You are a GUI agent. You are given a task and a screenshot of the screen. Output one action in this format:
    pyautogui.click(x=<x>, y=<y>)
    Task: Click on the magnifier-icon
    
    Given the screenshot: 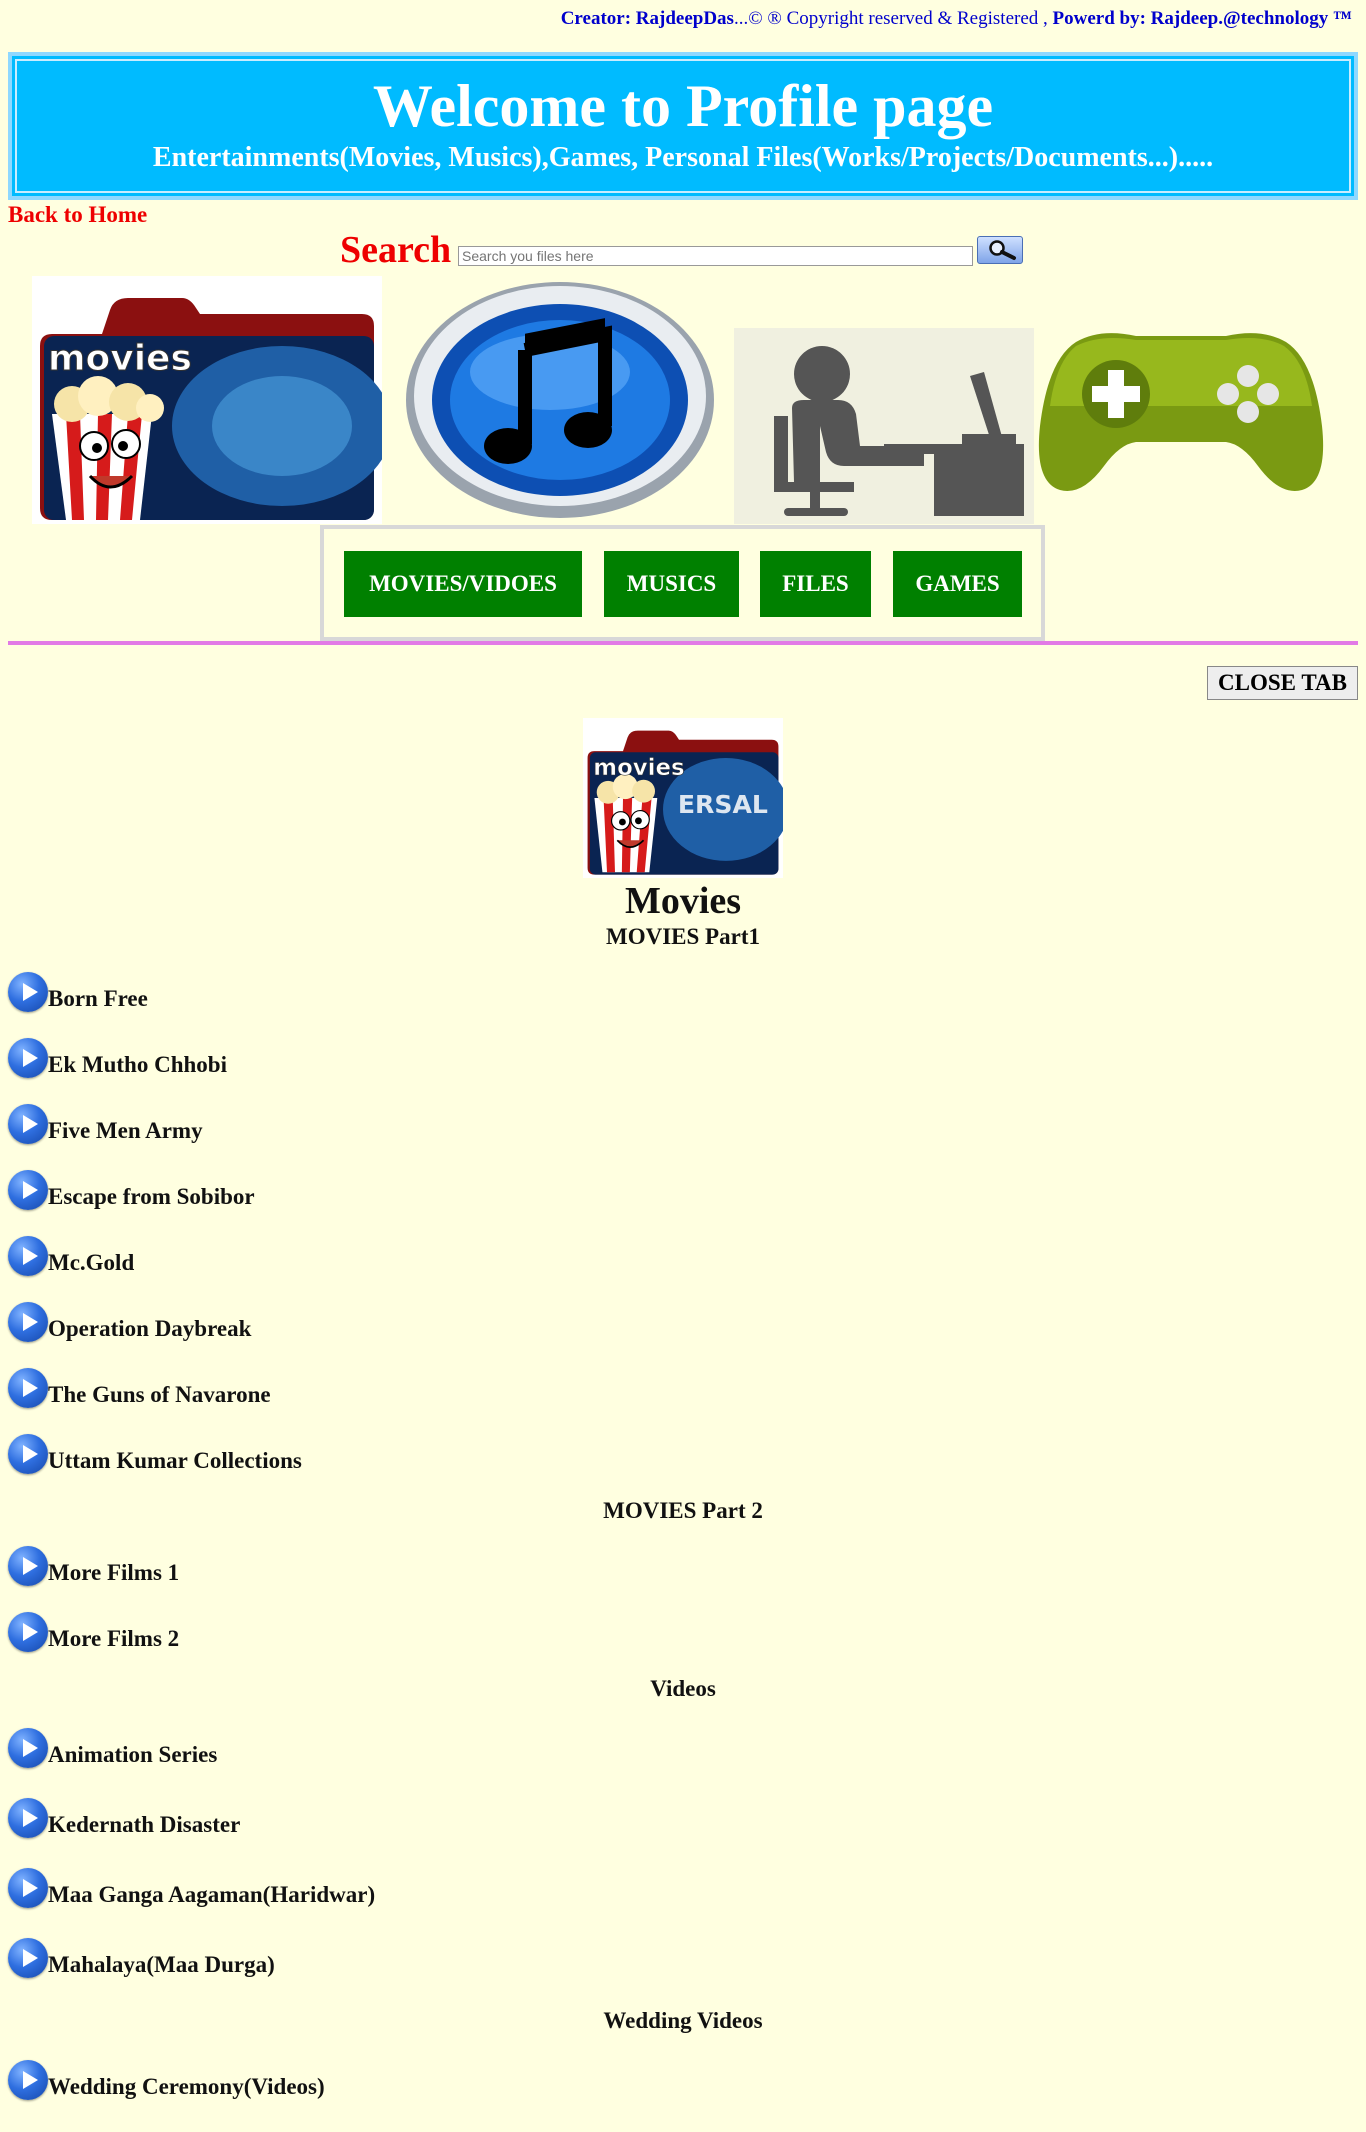 What is the action you would take?
    pyautogui.click(x=1002, y=250)
    